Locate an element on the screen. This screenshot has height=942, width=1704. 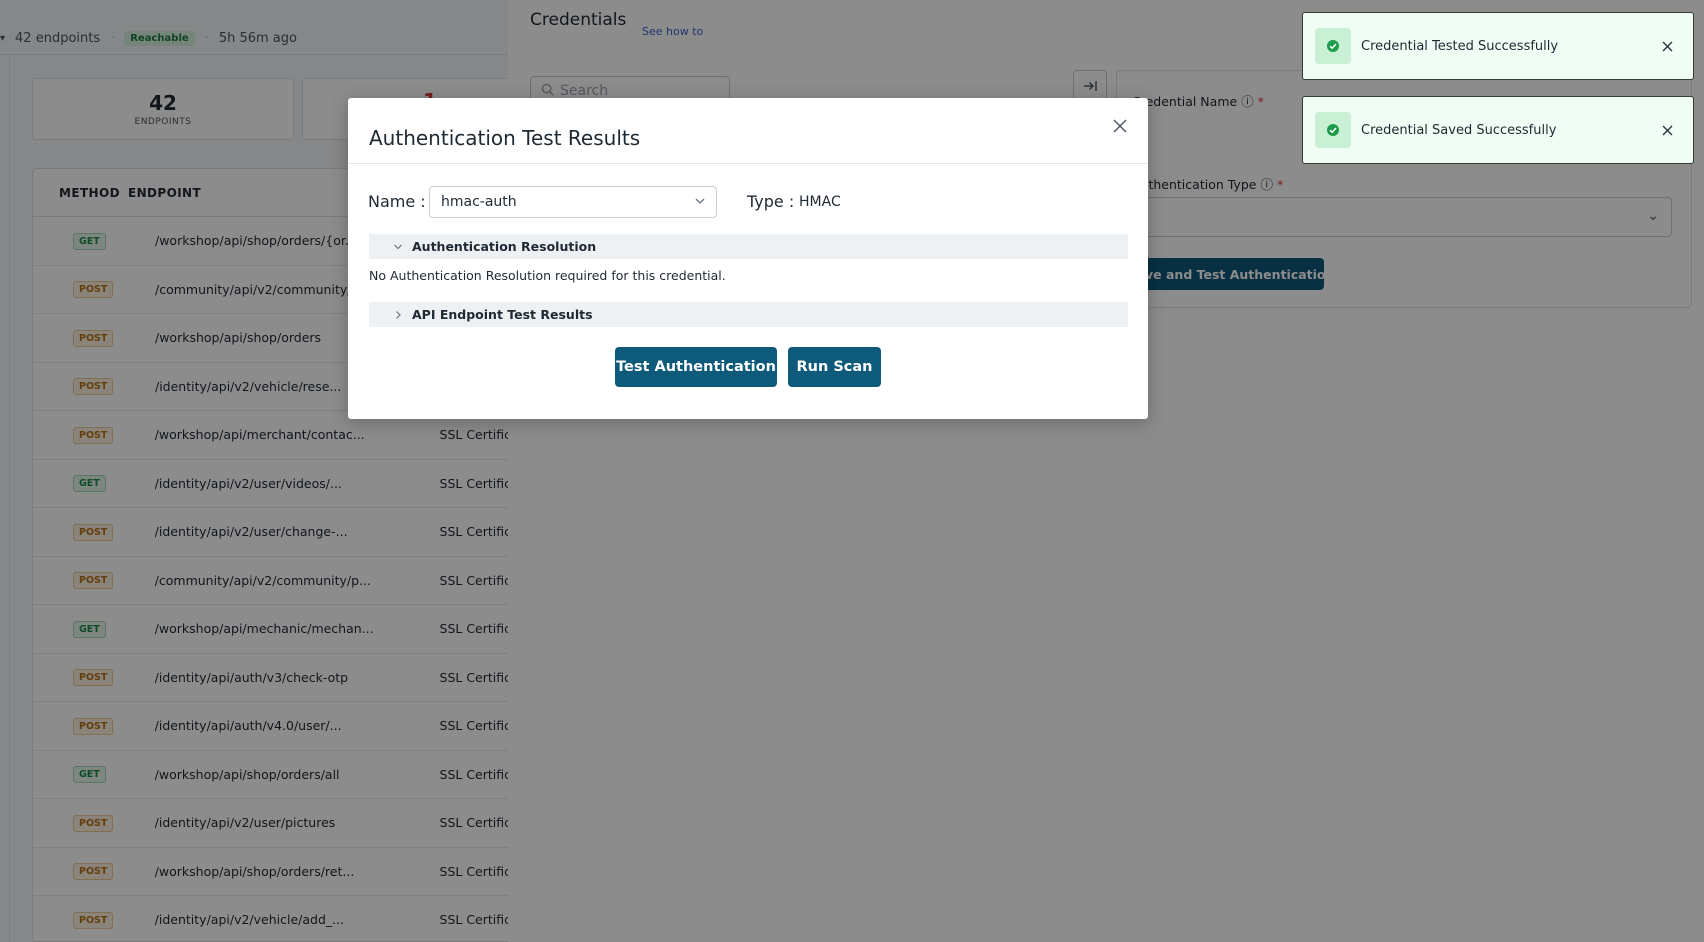
chevron-right-icon is located at coordinates (398, 315).